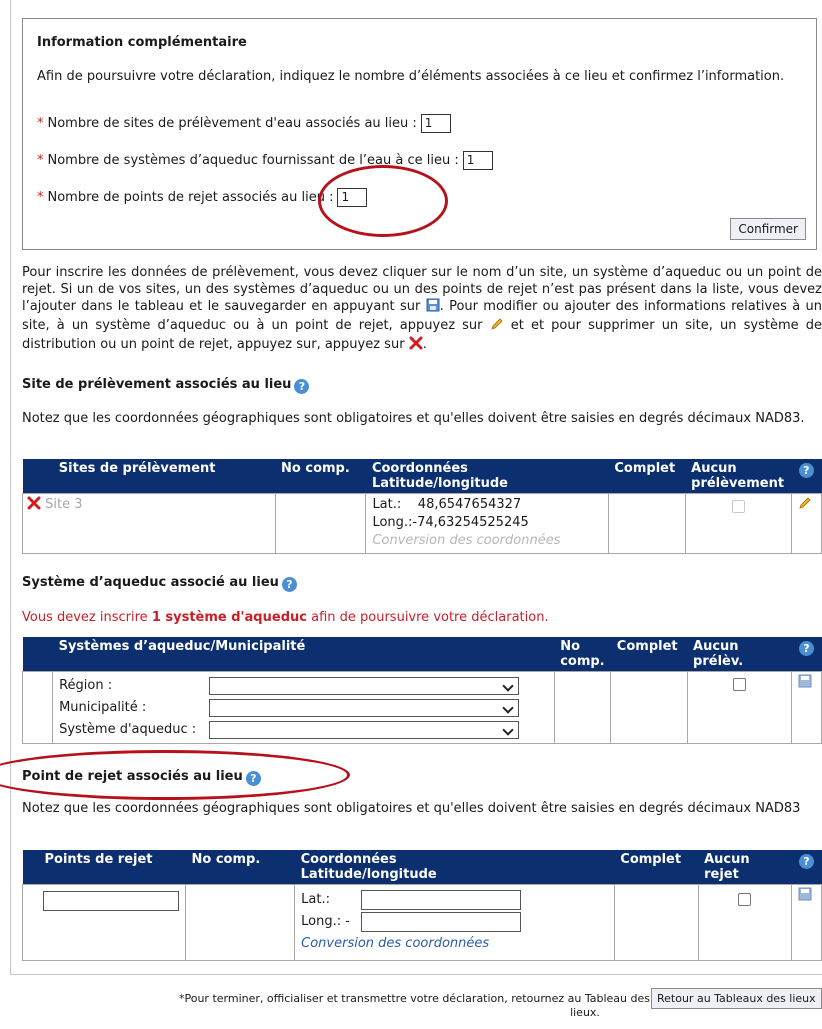  Describe the element at coordinates (103, 707) in the screenshot. I see `municipality-label: Municipalité :` at that location.